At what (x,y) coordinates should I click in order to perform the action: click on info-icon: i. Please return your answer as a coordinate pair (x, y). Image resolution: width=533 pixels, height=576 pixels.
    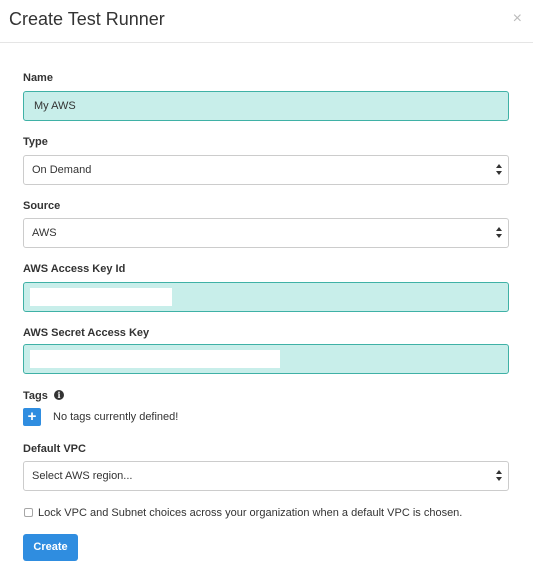
    Looking at the image, I should click on (59, 395).